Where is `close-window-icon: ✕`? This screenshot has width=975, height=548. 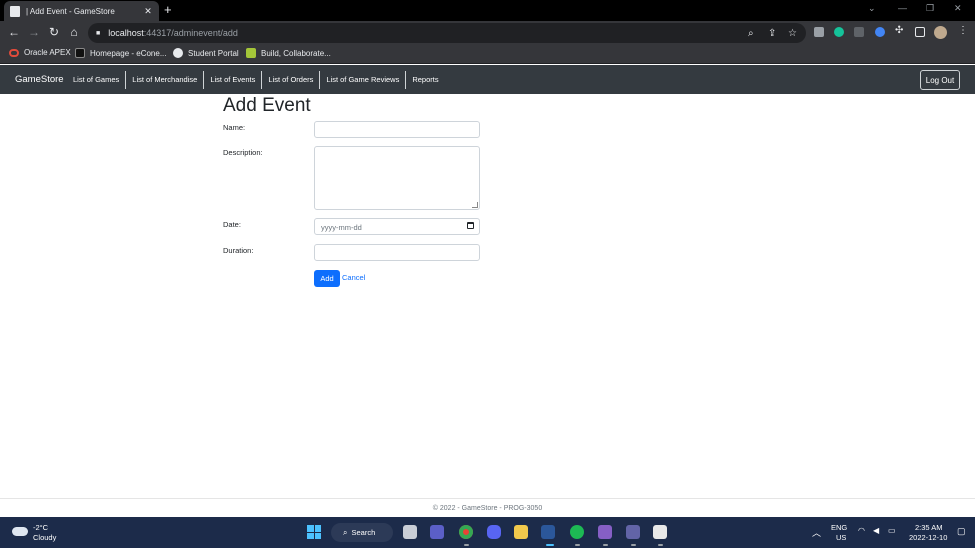
close-window-icon: ✕ is located at coordinates (958, 8).